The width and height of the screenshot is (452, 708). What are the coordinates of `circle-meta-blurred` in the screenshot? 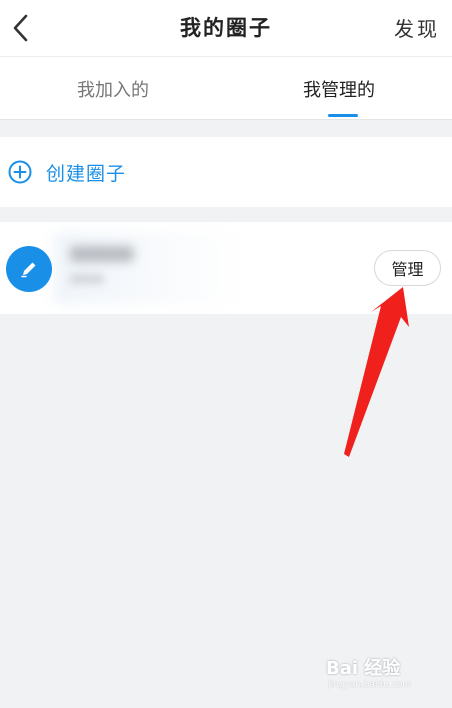 It's located at (87, 279).